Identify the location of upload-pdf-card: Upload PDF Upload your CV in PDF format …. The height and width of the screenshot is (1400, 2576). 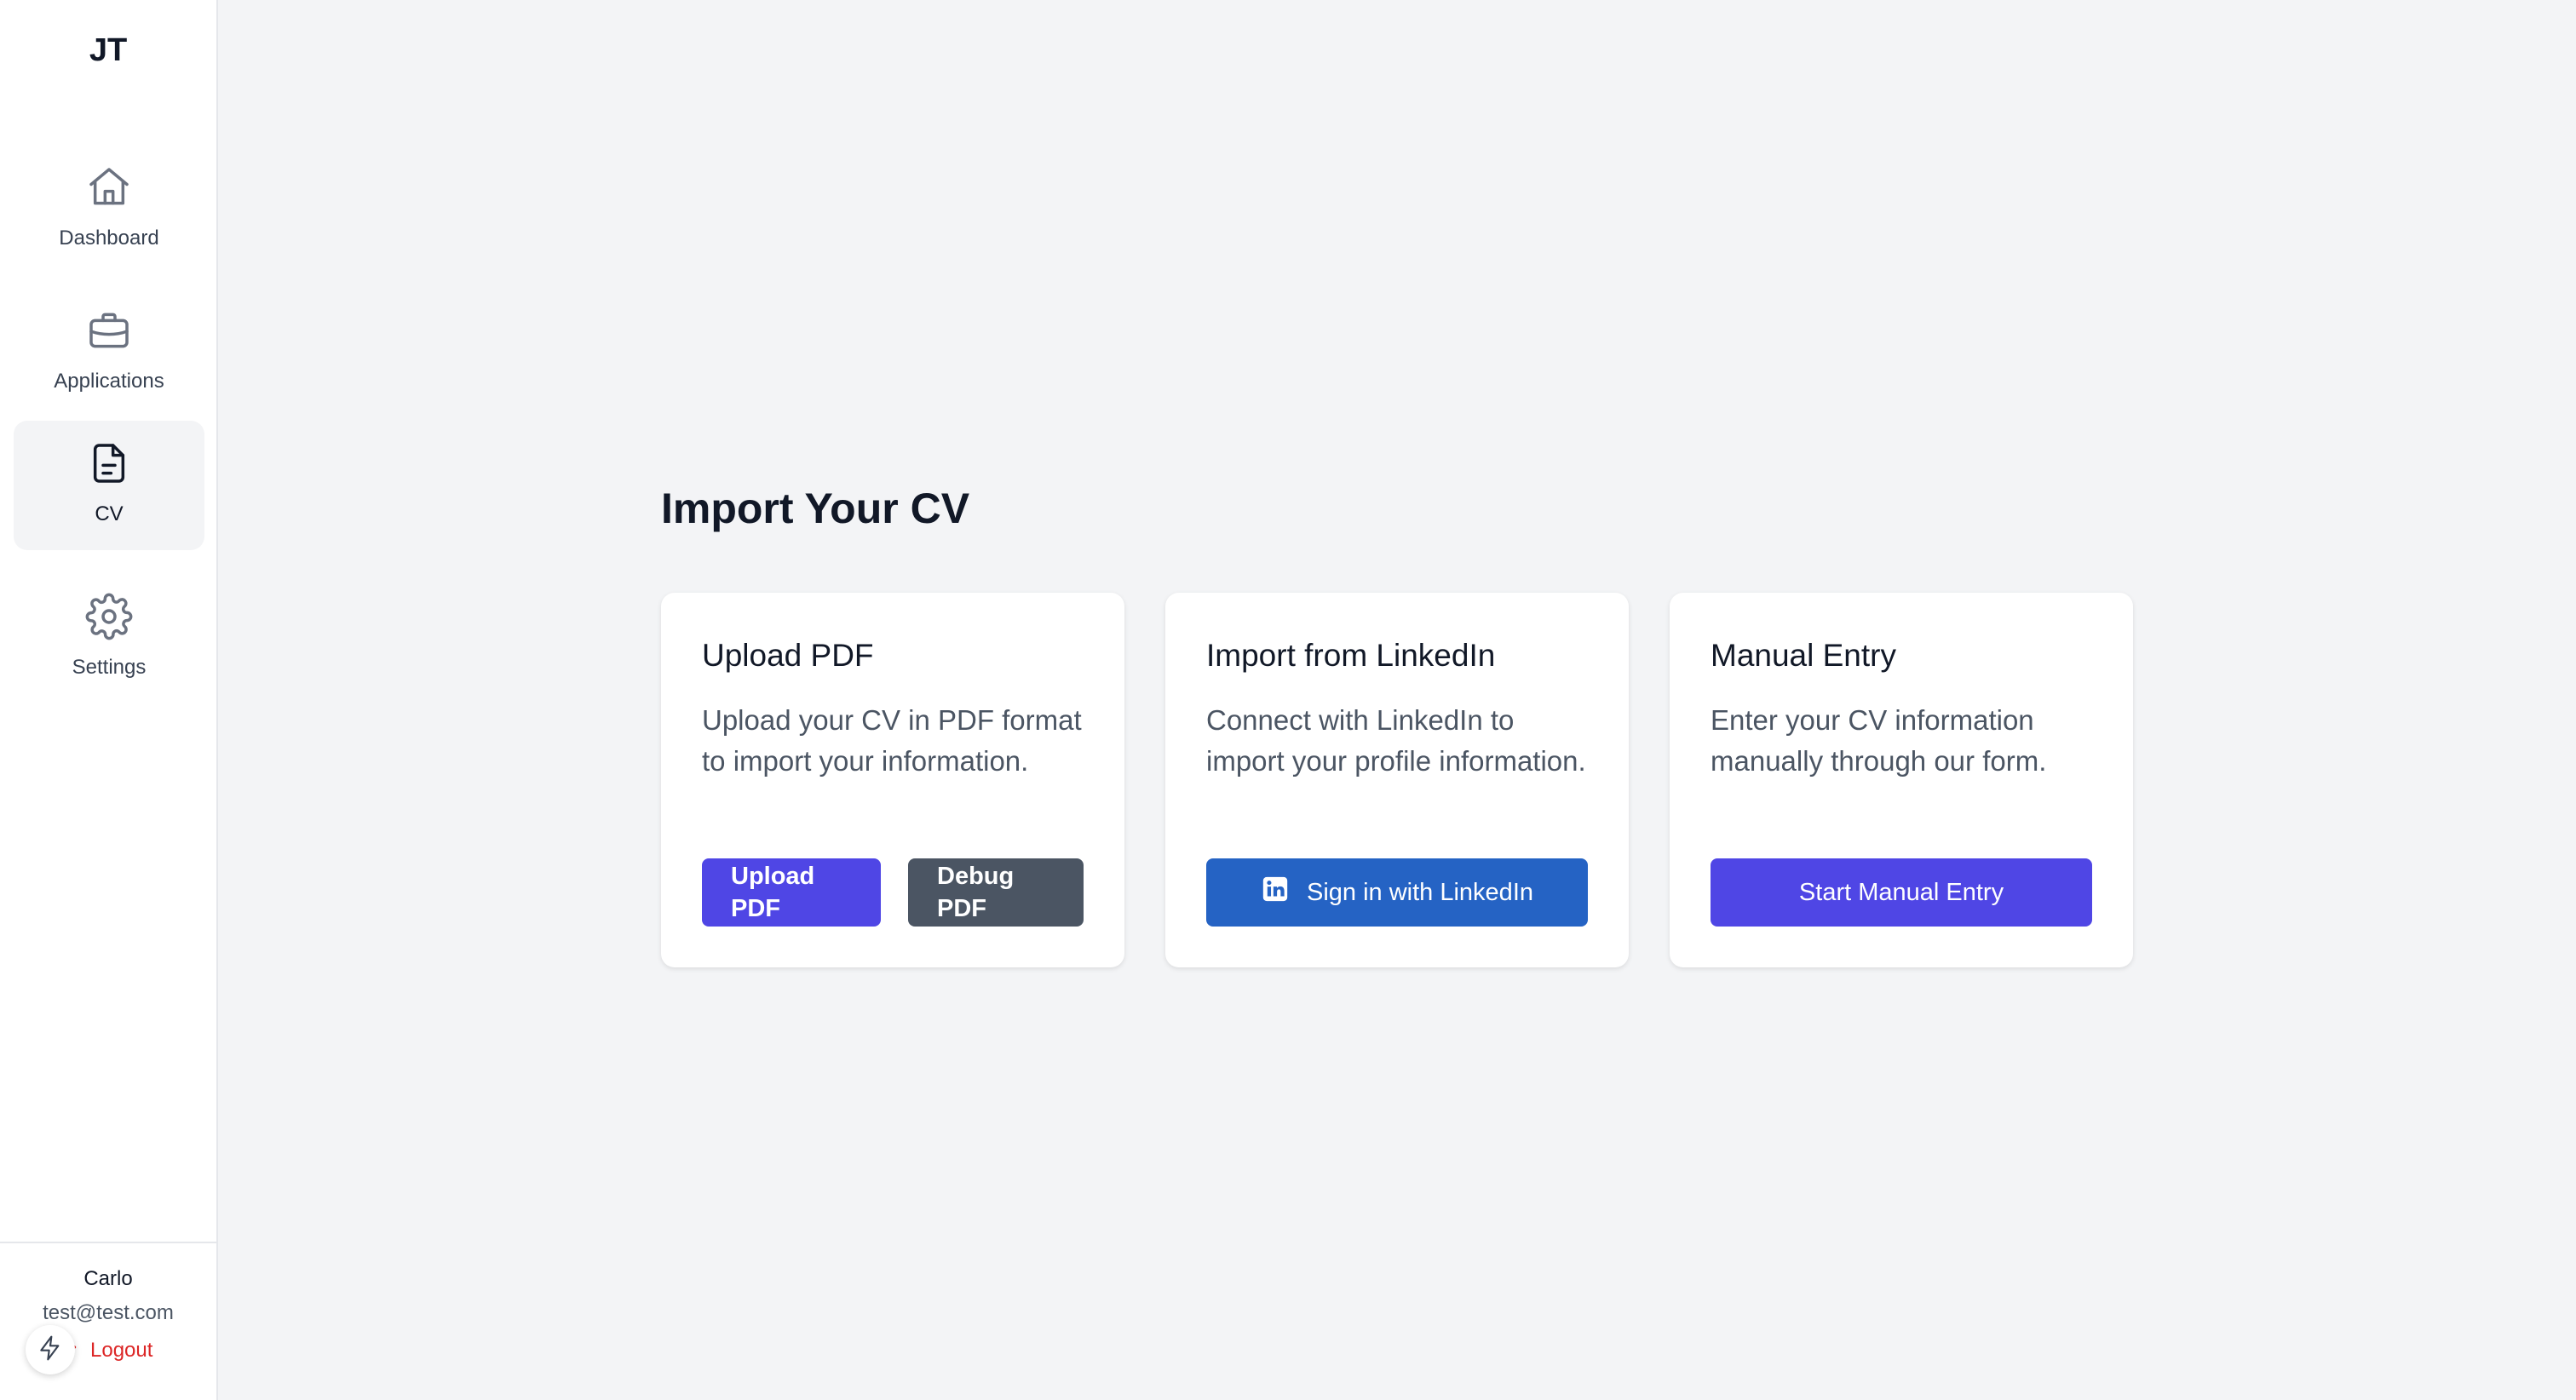
(893, 780).